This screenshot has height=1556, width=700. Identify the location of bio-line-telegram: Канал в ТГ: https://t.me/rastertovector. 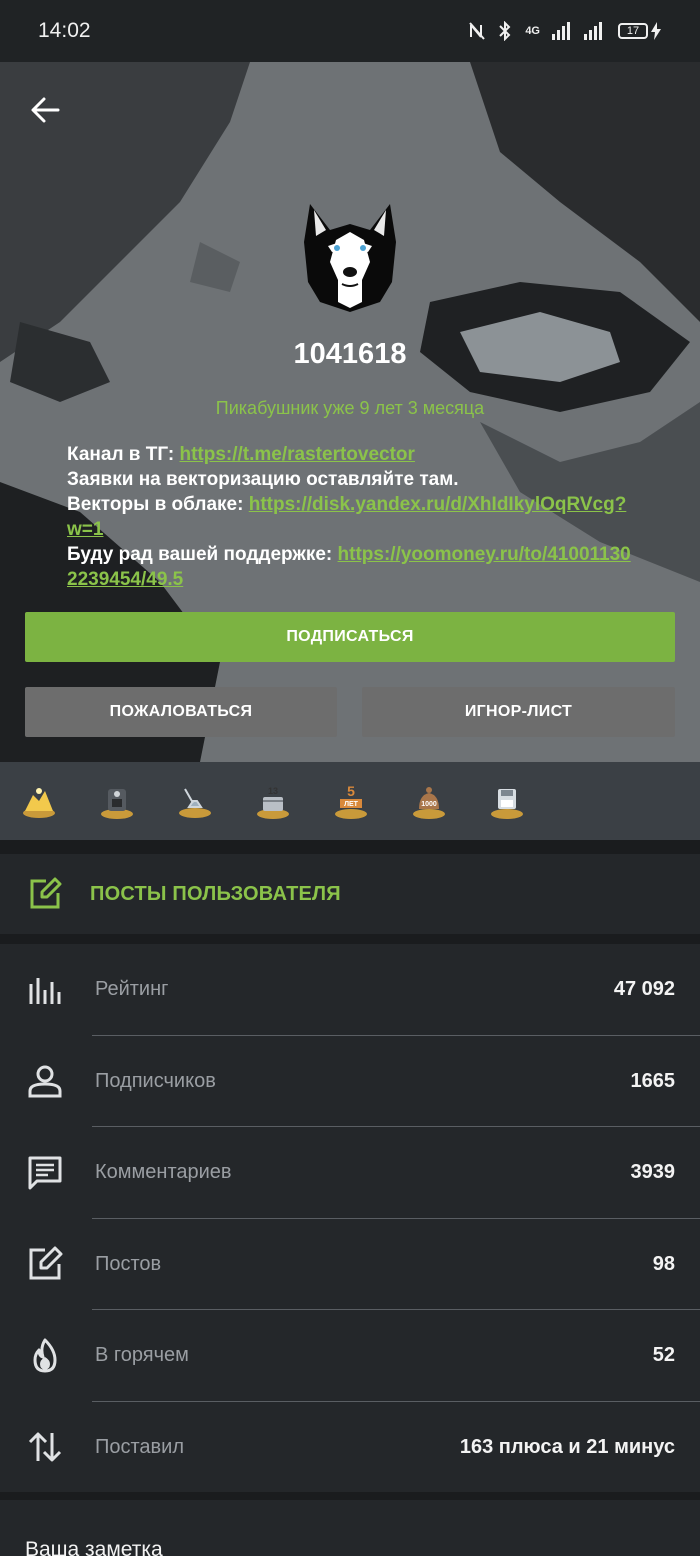
(352, 454).